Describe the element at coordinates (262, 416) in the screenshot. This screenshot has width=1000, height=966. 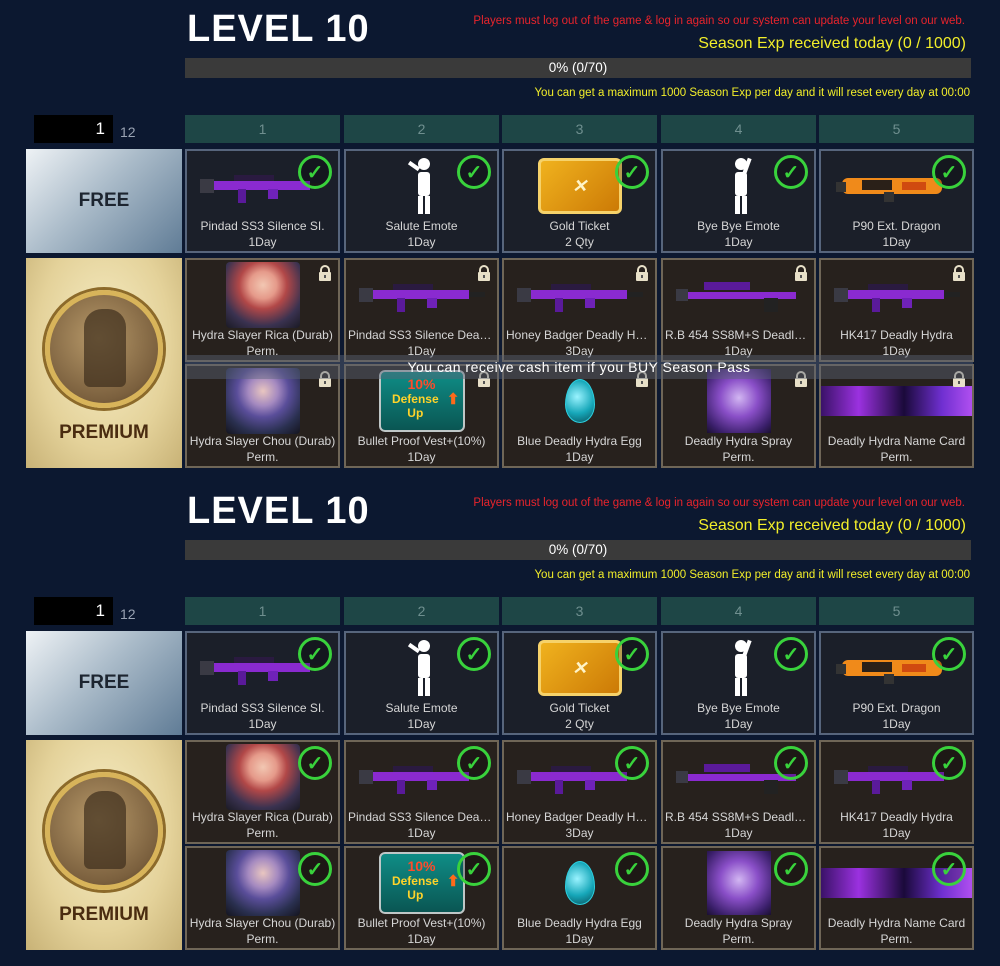
I see `reward-item-premium-1: Hydra Slayer Chou (Durab) Perm.` at that location.